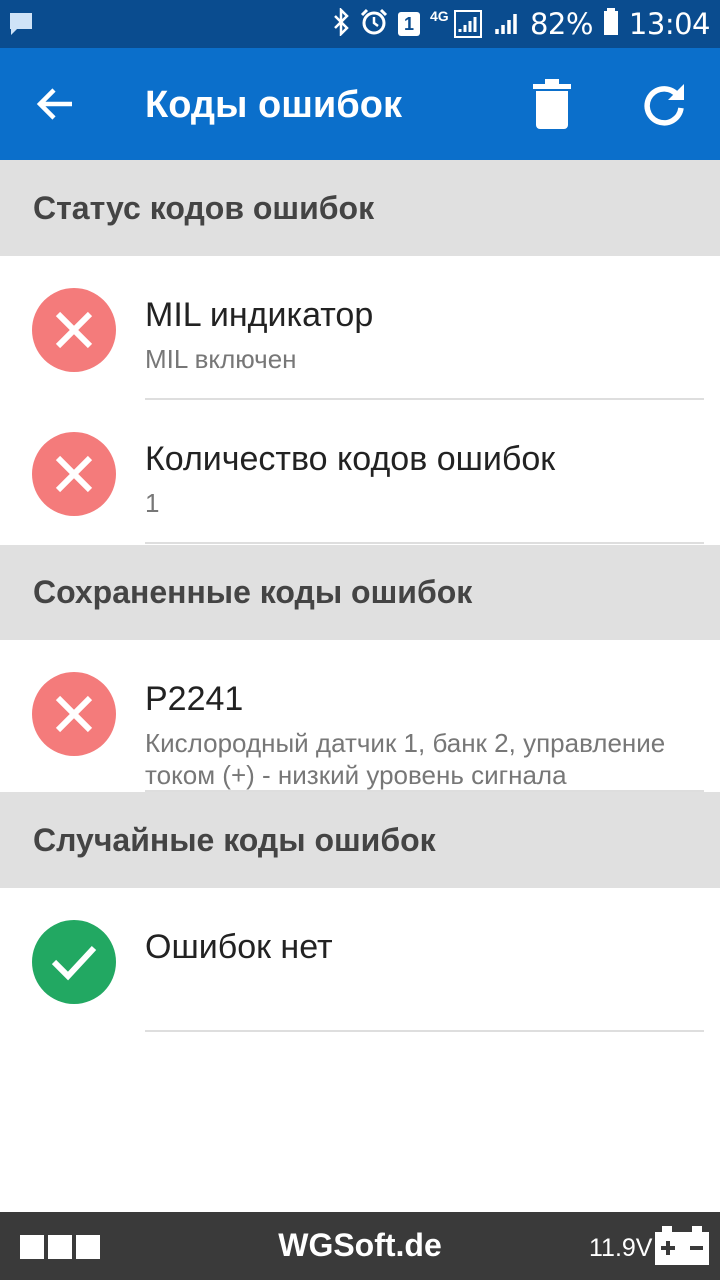 The height and width of the screenshot is (1280, 720). What do you see at coordinates (194, 699) in the screenshot?
I see `item-title: P2241` at bounding box center [194, 699].